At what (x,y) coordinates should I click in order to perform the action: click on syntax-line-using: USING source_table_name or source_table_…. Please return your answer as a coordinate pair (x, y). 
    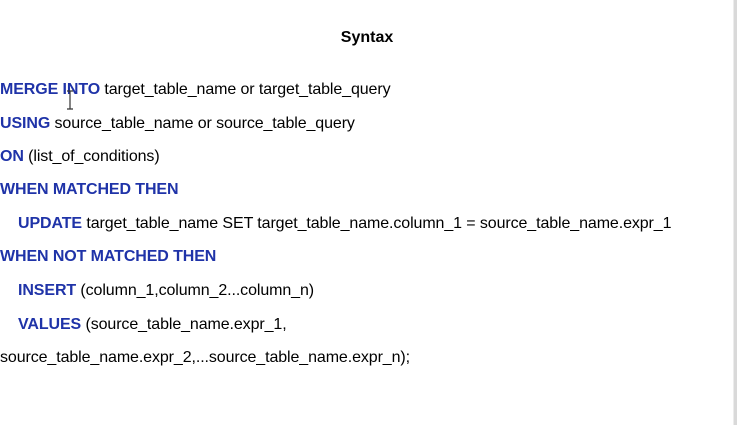
    Looking at the image, I should click on (177, 124).